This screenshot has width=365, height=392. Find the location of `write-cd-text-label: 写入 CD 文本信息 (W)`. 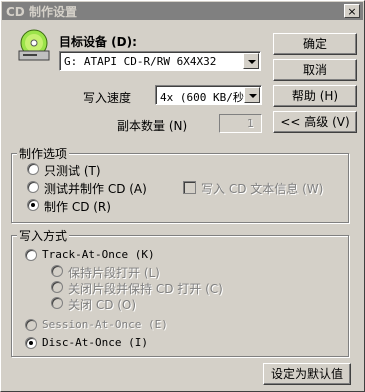

write-cd-text-label: 写入 CD 文本信息 (W) is located at coordinates (262, 188).